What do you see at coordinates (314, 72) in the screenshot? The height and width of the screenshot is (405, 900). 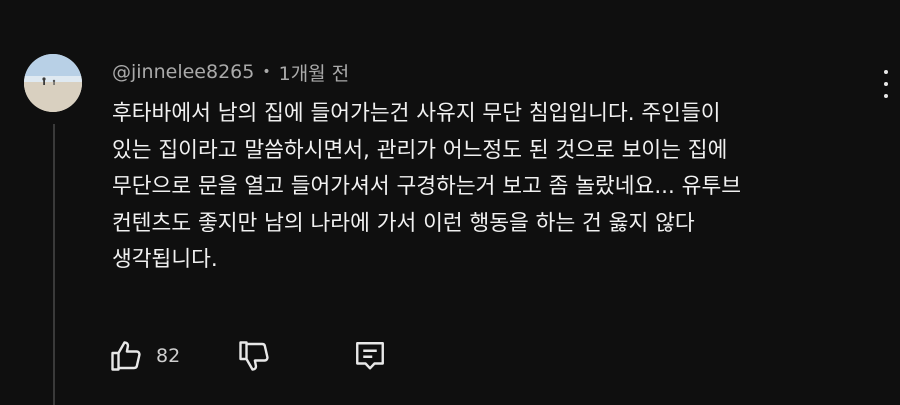 I see `timestamp: 1개월 전` at bounding box center [314, 72].